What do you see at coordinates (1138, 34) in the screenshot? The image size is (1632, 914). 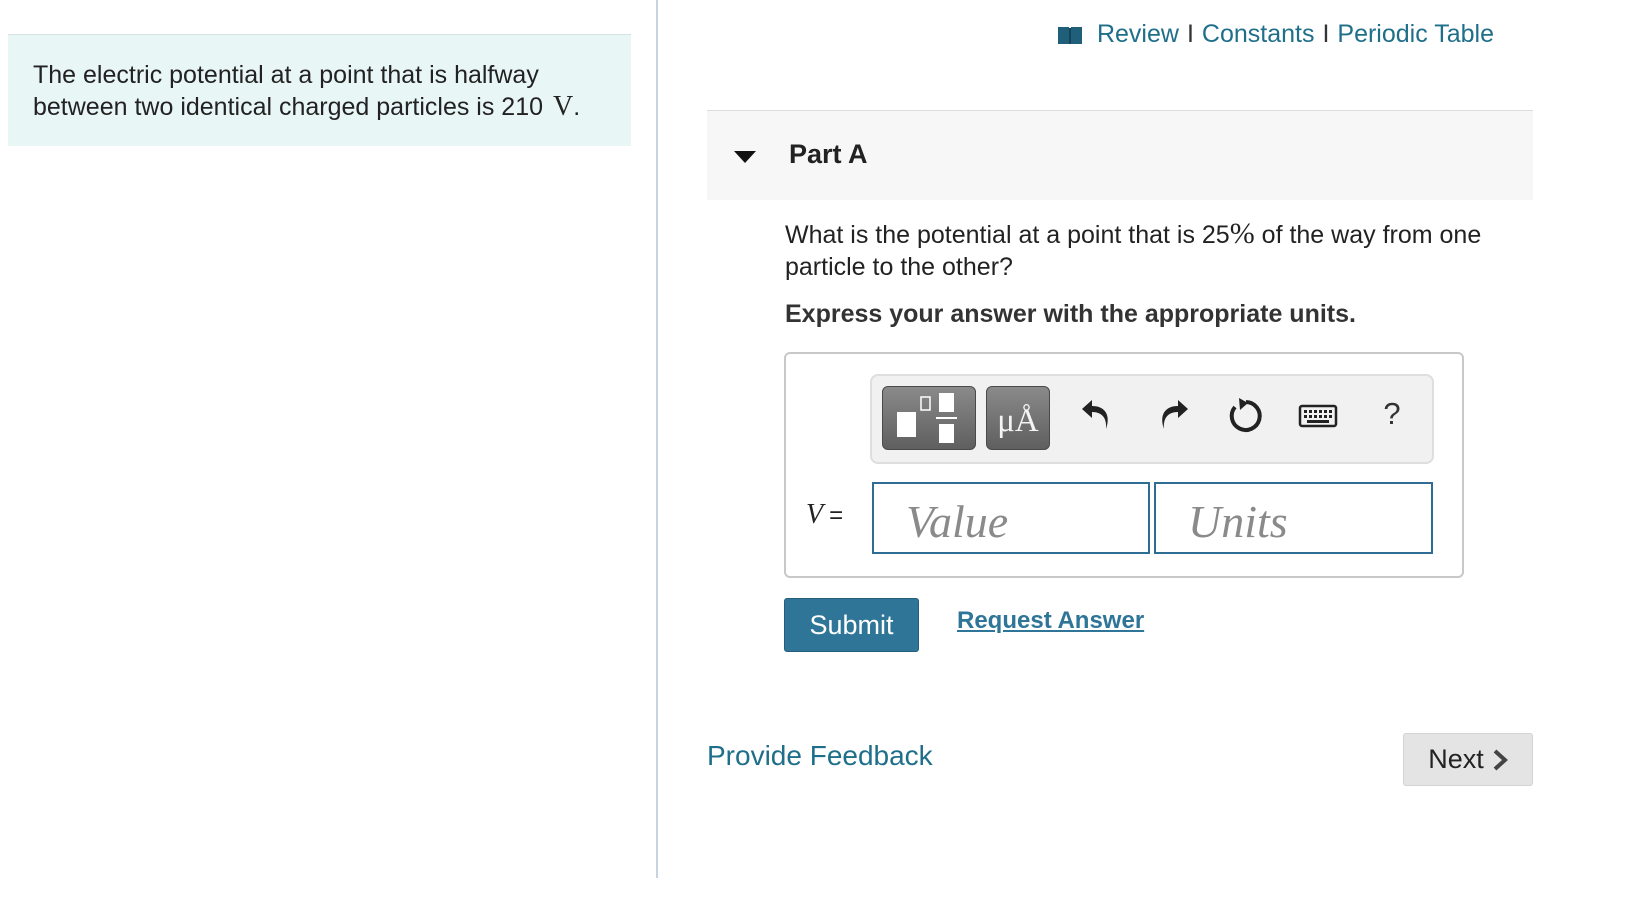 I see `review-link: Review` at bounding box center [1138, 34].